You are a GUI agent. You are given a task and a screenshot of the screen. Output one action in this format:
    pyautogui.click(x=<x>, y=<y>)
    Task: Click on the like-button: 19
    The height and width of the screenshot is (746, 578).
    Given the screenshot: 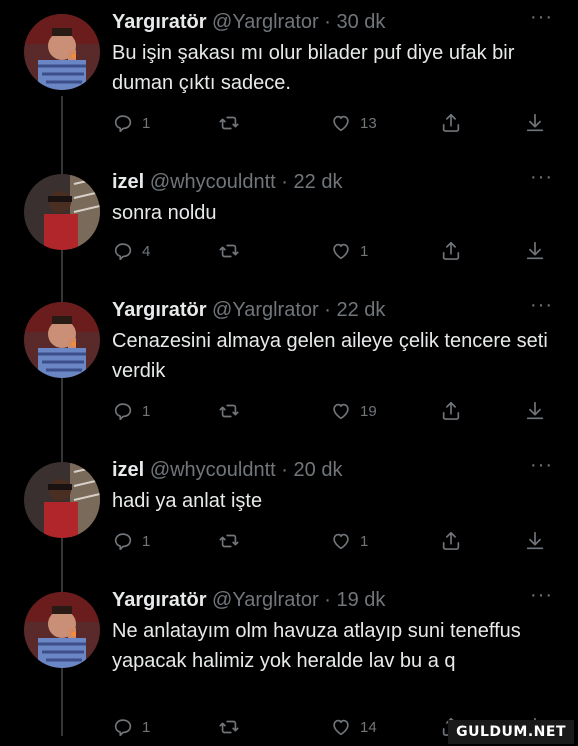 What is the action you would take?
    pyautogui.click(x=353, y=411)
    